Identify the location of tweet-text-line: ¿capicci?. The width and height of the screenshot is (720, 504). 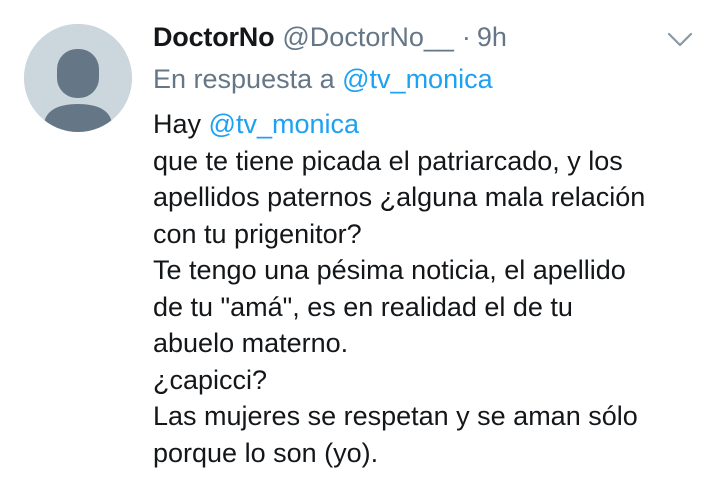
(210, 379).